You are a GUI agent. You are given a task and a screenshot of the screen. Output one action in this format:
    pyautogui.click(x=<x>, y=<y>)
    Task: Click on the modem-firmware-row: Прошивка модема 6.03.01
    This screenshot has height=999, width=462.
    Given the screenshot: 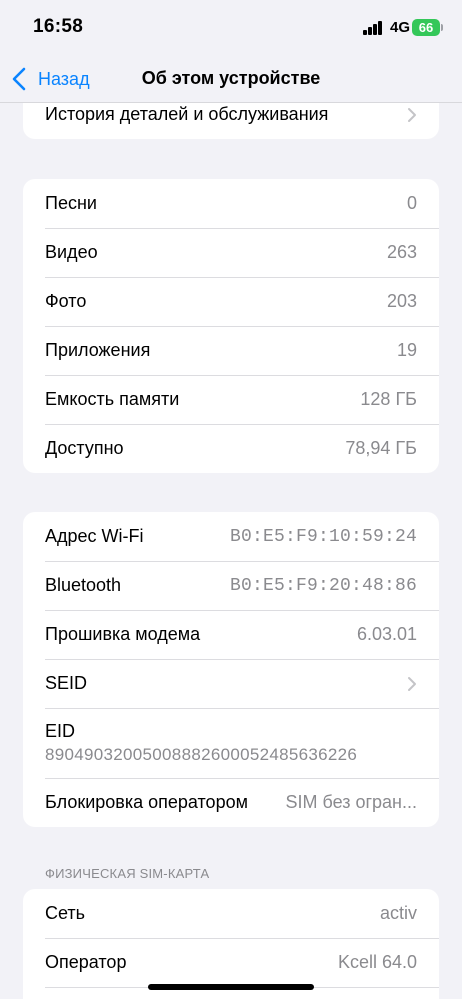 What is the action you would take?
    pyautogui.click(x=231, y=634)
    